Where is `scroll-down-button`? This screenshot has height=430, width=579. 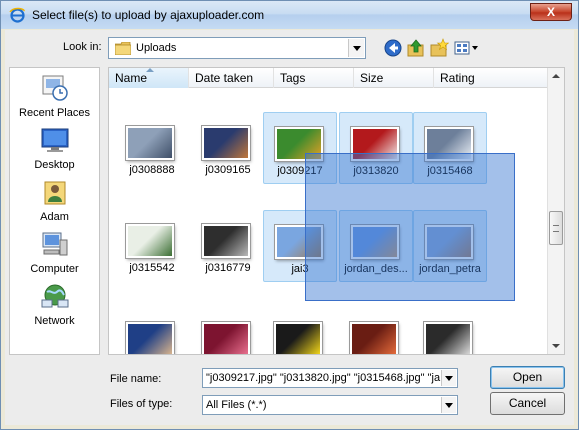
scroll-down-button is located at coordinates (556, 346).